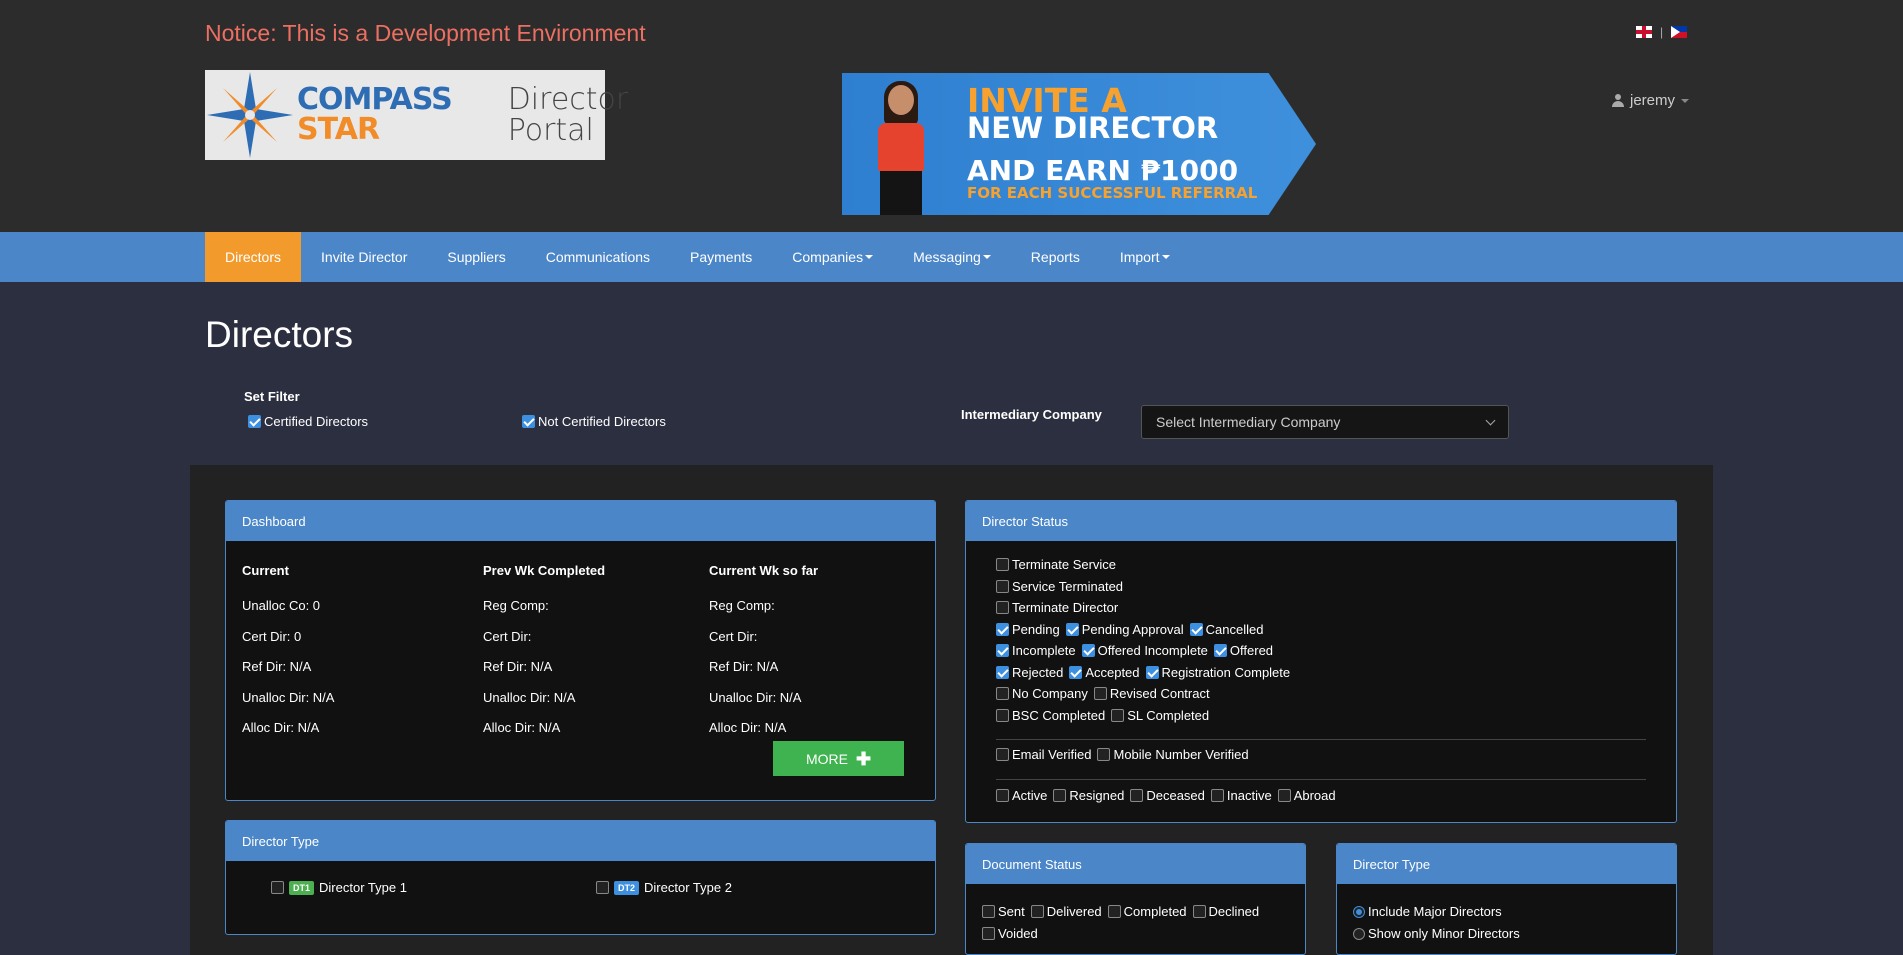 This screenshot has height=955, width=1903. I want to click on sent-checkbox: Sent, so click(1005, 911).